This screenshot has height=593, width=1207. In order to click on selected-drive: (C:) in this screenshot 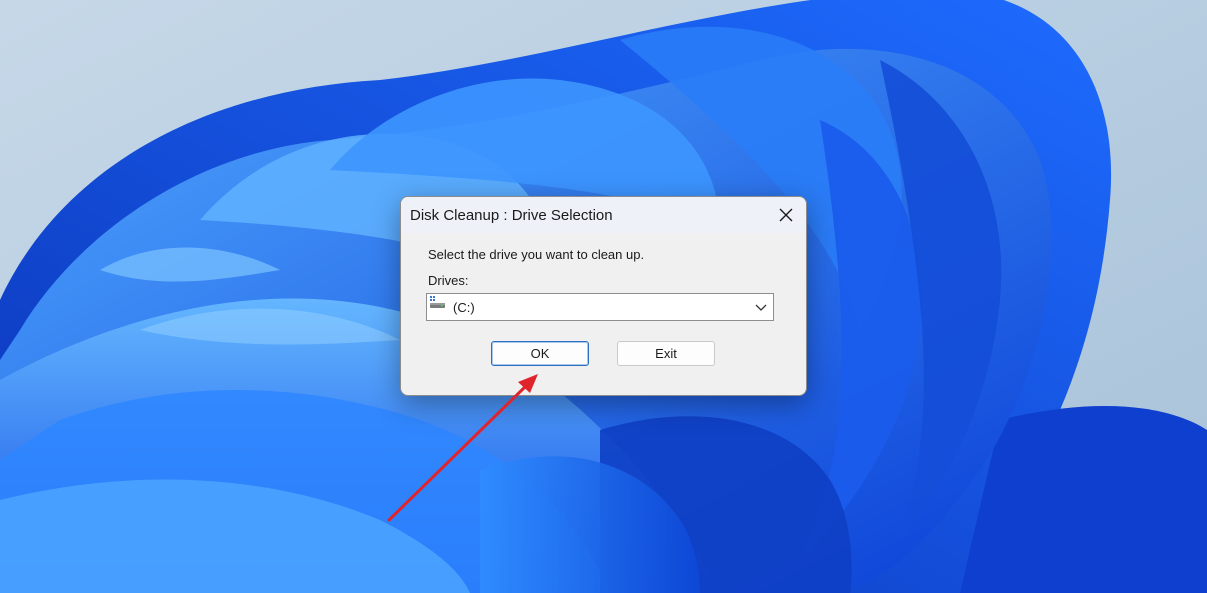, I will do `click(464, 307)`.